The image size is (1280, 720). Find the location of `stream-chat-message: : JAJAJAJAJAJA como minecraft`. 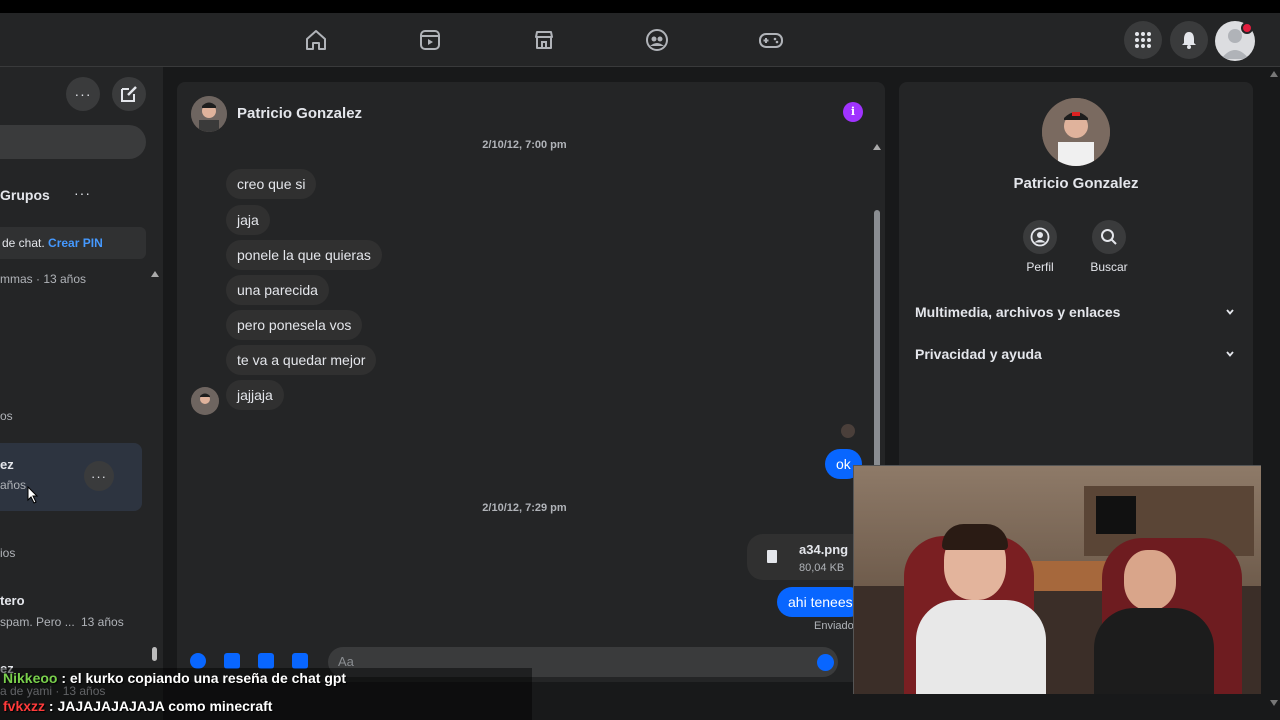

stream-chat-message: : JAJAJAJAJAJA como minecraft is located at coordinates (159, 706).